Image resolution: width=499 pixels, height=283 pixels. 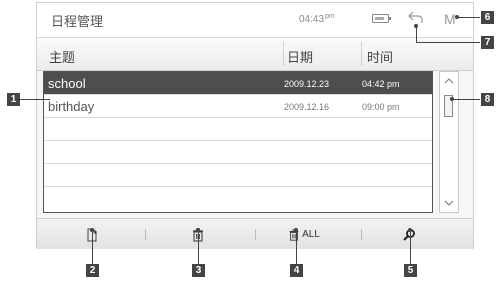 What do you see at coordinates (311, 234) in the screenshot?
I see `delete-all-label: ALL` at bounding box center [311, 234].